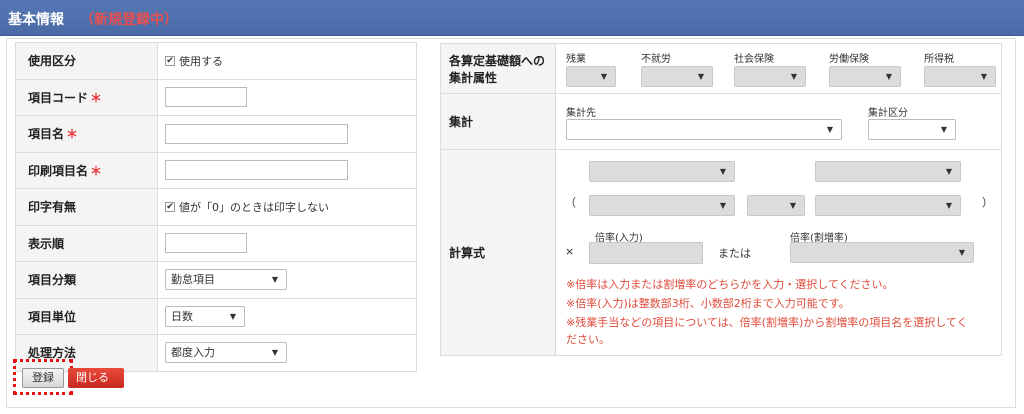 This screenshot has height=414, width=1024. What do you see at coordinates (193, 353) in the screenshot?
I see `method-selected: 都度入力` at bounding box center [193, 353].